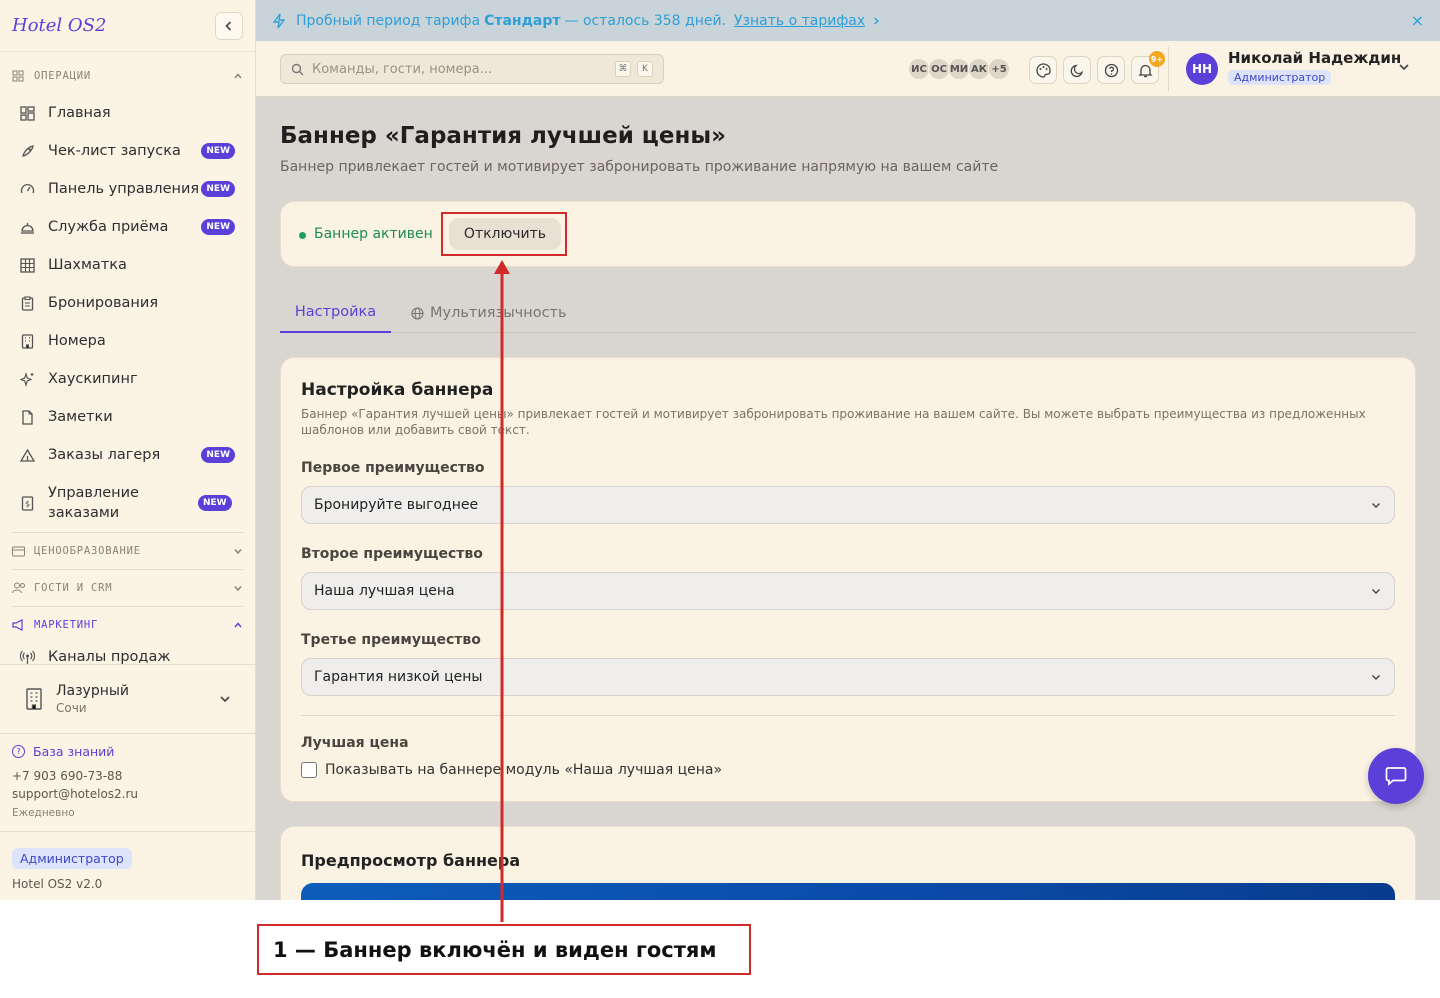  Describe the element at coordinates (623, 69) in the screenshot. I see `shortcut-key-cmd: ⌘` at that location.